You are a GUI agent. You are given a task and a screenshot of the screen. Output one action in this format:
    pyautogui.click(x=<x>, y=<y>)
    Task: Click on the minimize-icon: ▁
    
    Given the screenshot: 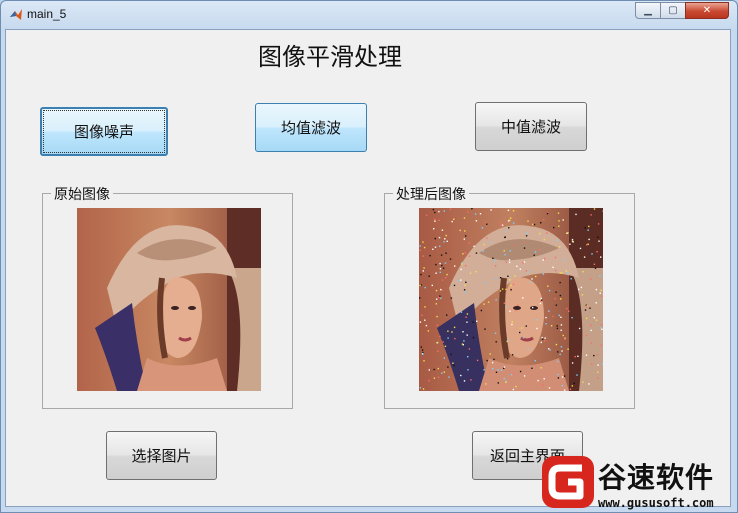 What is the action you would take?
    pyautogui.click(x=648, y=10)
    